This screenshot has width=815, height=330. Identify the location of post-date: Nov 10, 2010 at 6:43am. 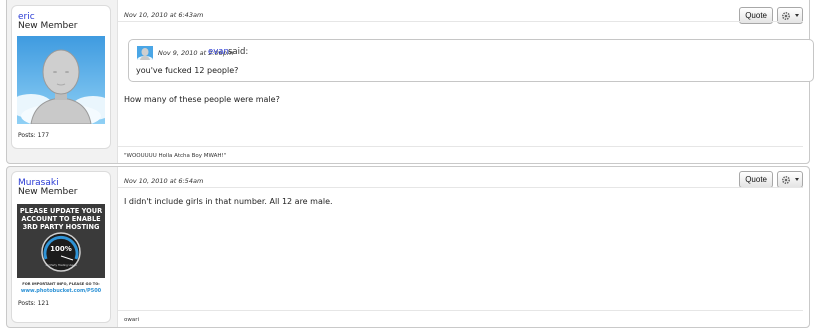
(164, 15).